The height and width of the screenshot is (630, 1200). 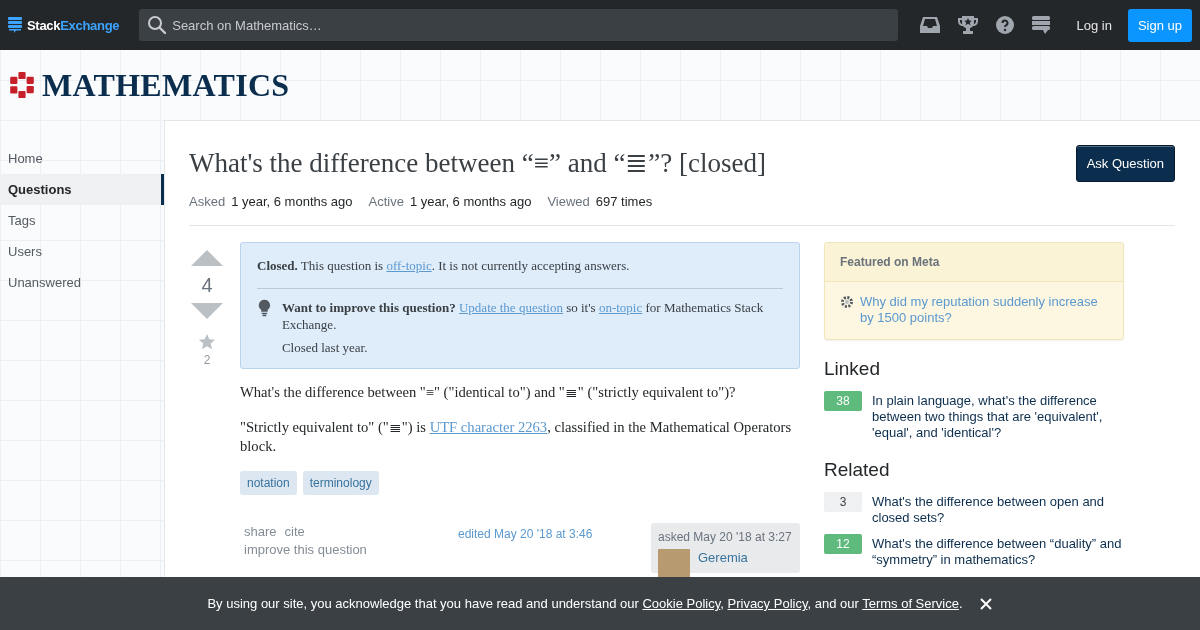 What do you see at coordinates (585, 603) in the screenshot?
I see `cookie-notice-text: By using our site, you acknowledge that you have read and understand our Cookie Policy, Privacy Policy, and our Terms of Service.` at bounding box center [585, 603].